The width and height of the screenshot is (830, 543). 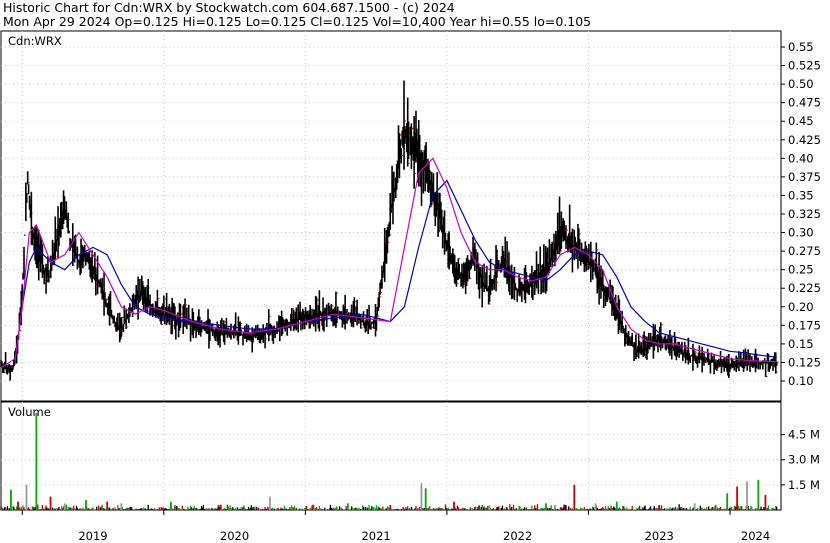 I want to click on x-tick-label: 2024, so click(x=755, y=536).